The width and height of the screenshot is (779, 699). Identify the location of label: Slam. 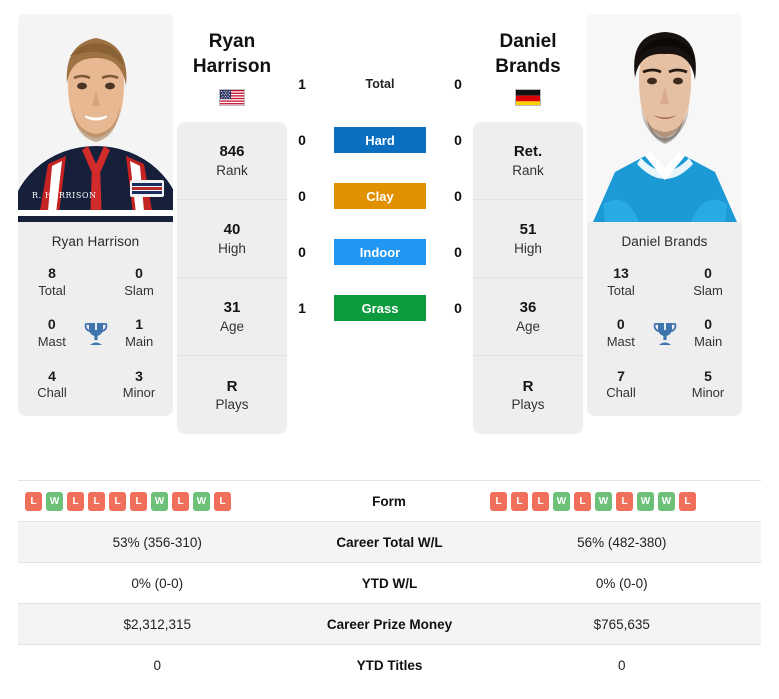
(139, 290).